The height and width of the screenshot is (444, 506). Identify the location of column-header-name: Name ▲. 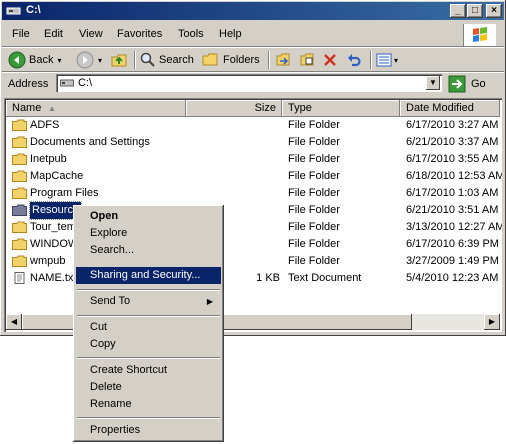
(96, 108).